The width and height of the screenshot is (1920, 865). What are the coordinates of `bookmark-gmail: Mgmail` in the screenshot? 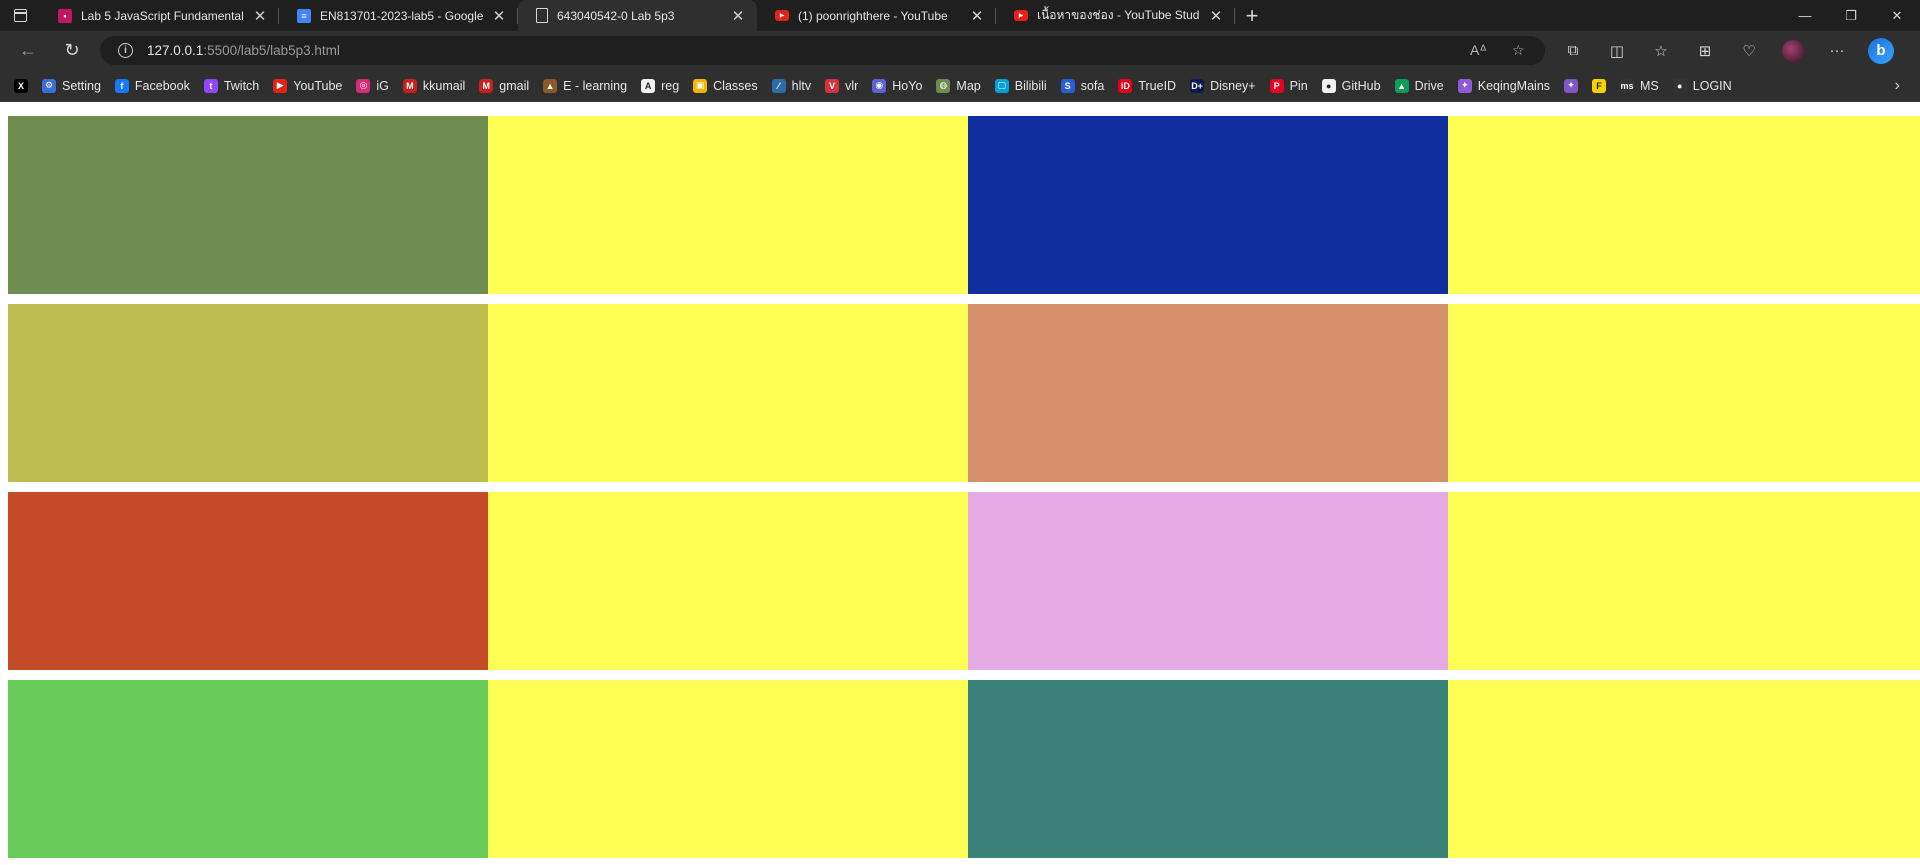 It's located at (504, 85).